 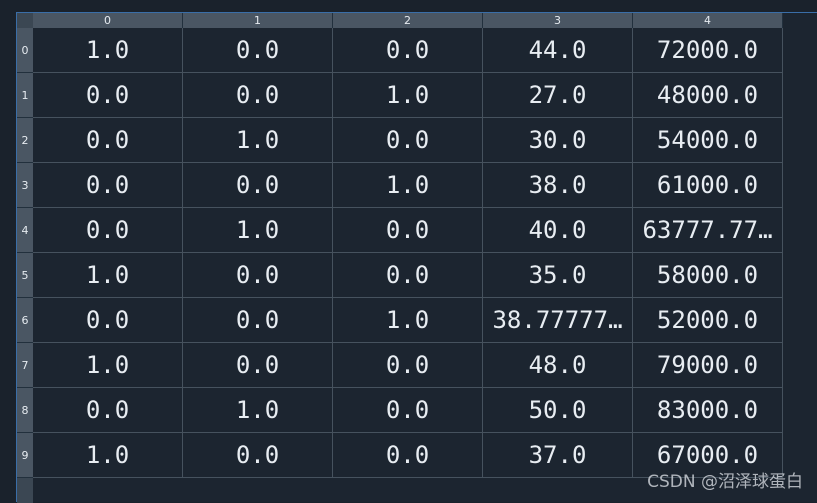 I want to click on row-header-4: 4, so click(x=25, y=230).